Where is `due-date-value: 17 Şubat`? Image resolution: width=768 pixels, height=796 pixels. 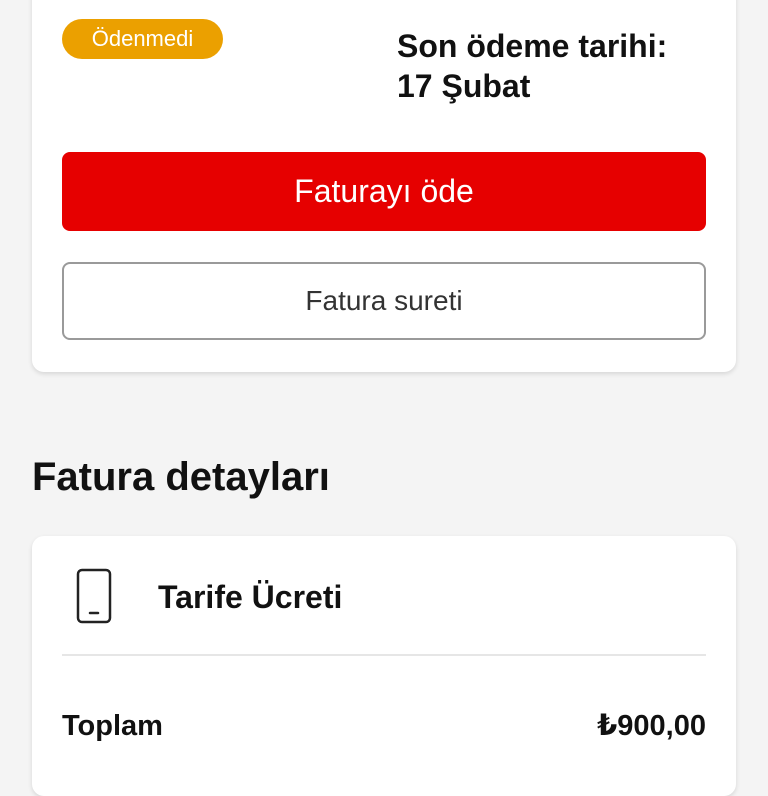
due-date-value: 17 Şubat is located at coordinates (464, 86).